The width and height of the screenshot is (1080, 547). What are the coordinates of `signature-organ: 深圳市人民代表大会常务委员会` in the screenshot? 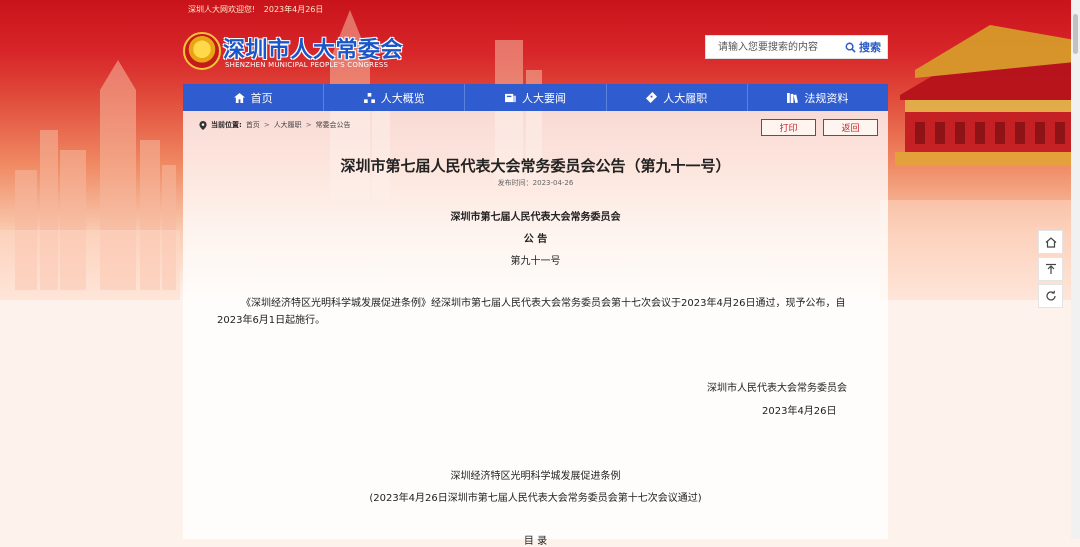 It's located at (777, 388).